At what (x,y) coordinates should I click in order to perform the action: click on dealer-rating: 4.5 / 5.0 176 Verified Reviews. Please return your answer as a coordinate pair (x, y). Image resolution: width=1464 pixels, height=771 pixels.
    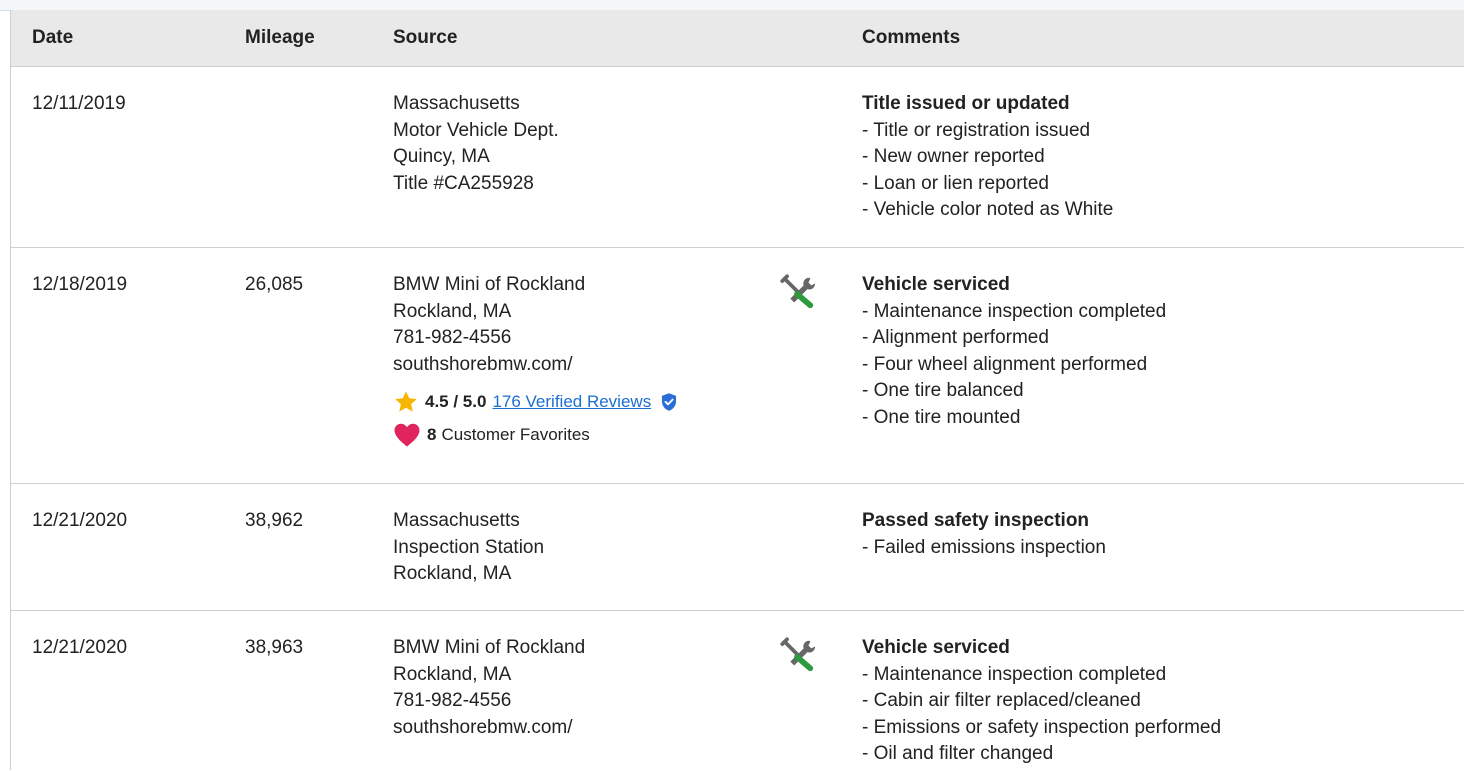
    Looking at the image, I should click on (536, 402).